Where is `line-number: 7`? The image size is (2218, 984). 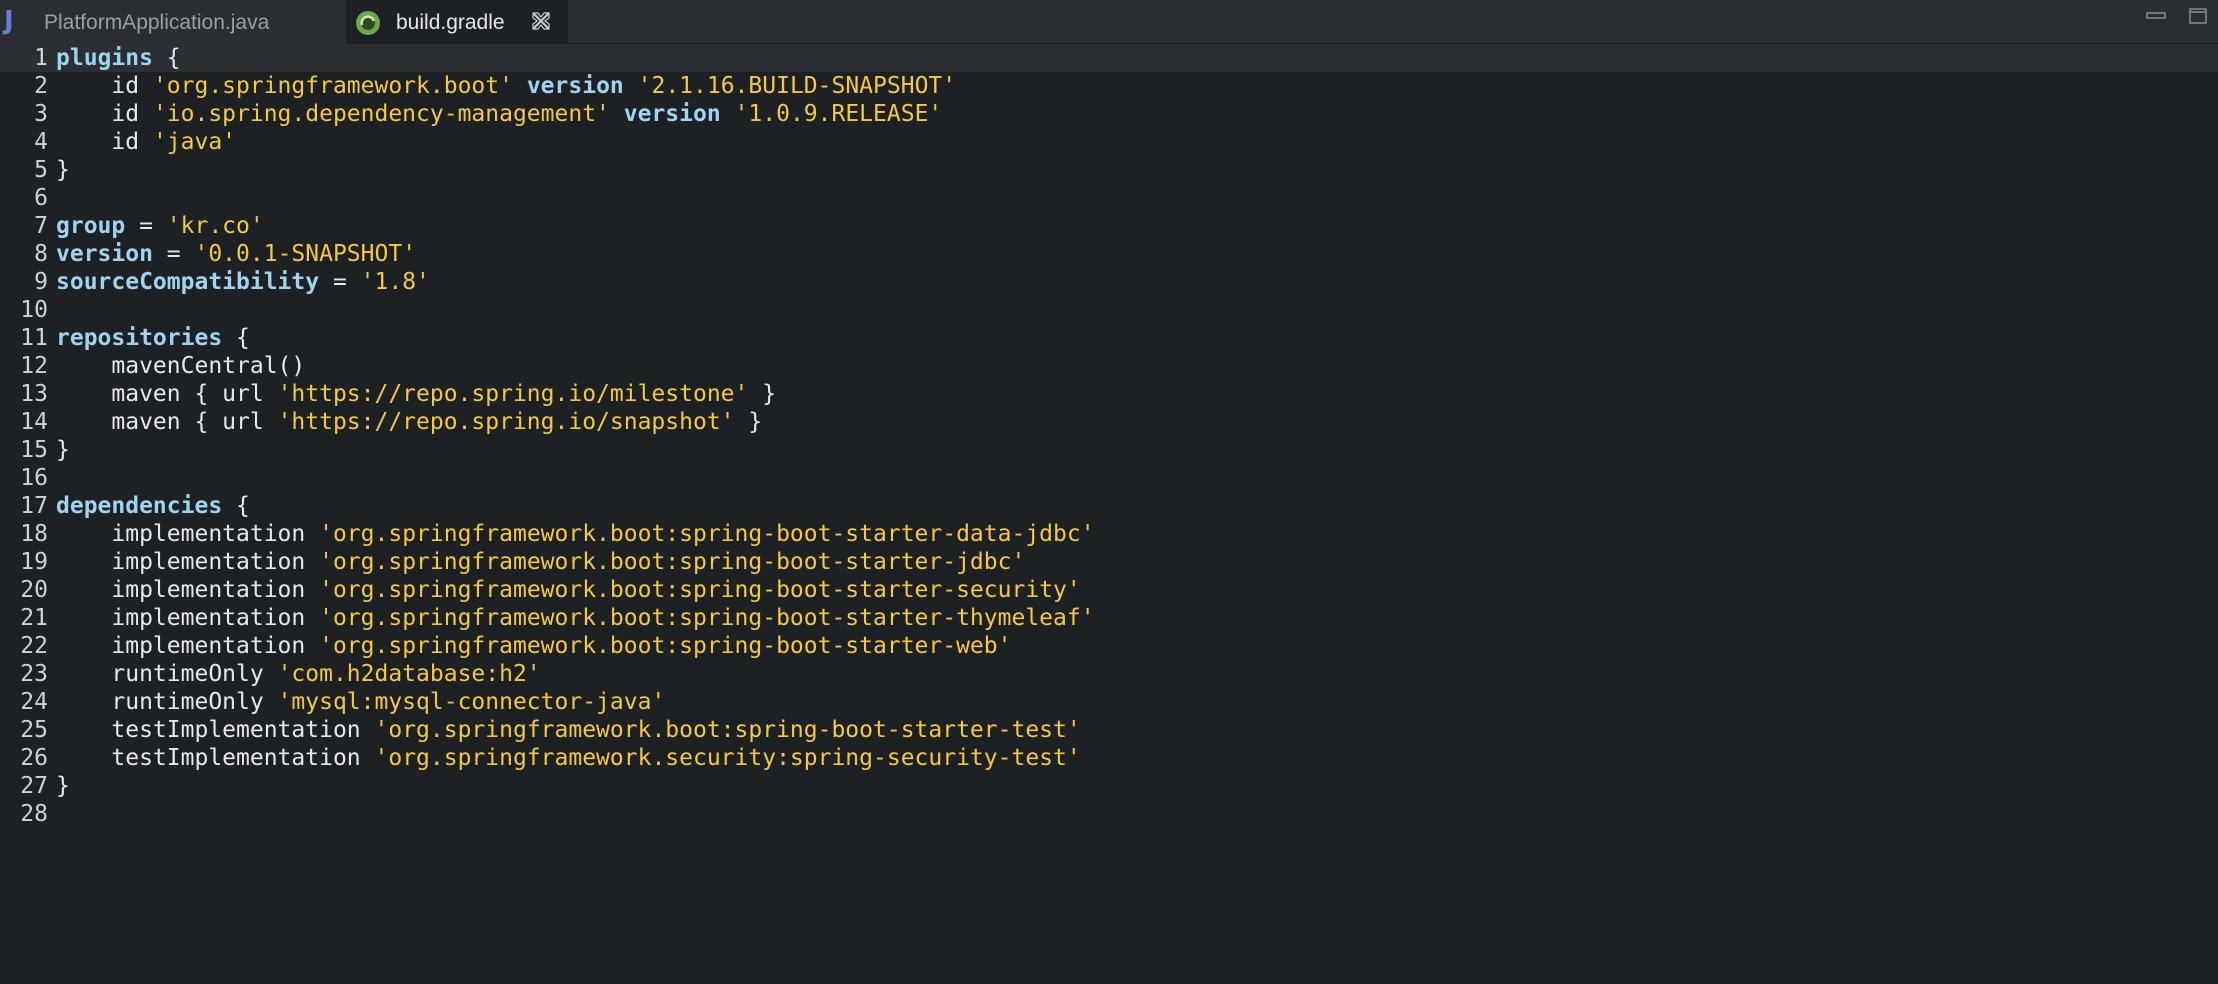
line-number: 7 is located at coordinates (41, 226).